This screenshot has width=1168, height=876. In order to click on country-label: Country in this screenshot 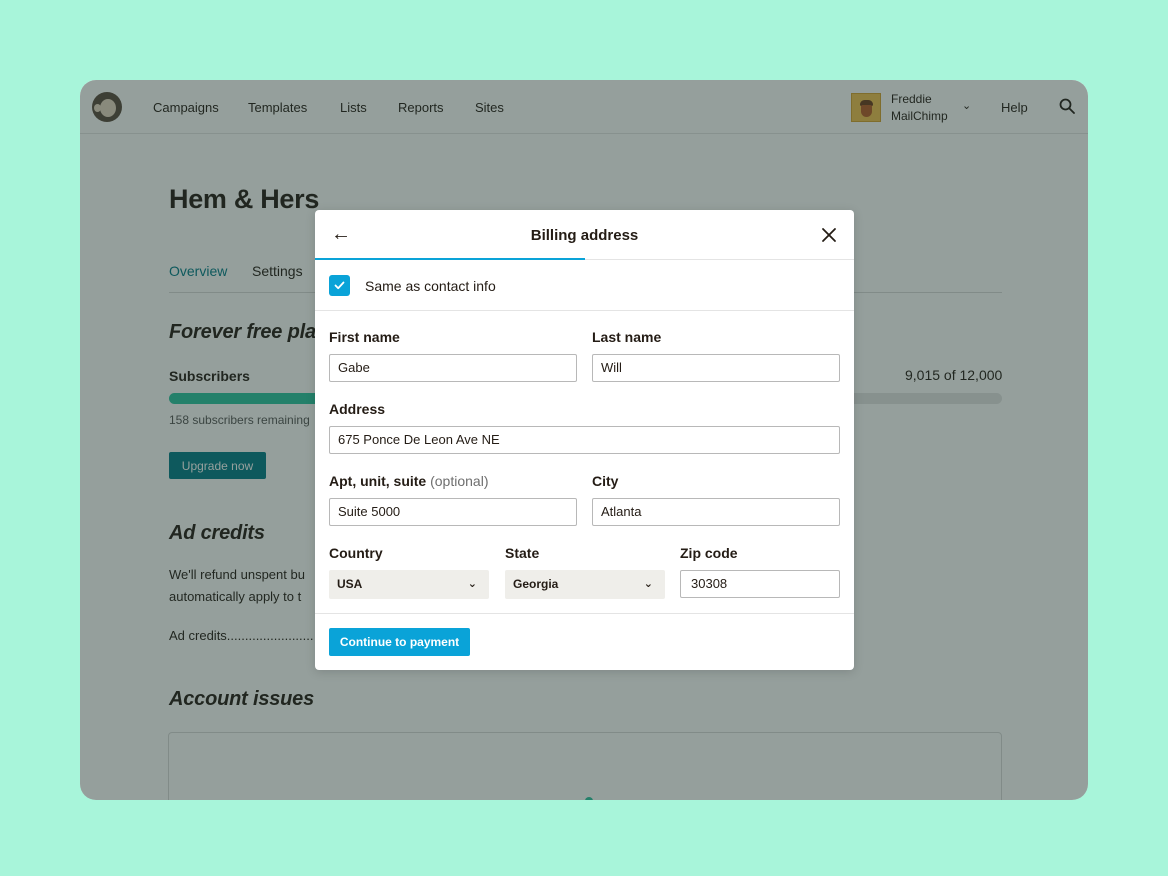, I will do `click(356, 553)`.